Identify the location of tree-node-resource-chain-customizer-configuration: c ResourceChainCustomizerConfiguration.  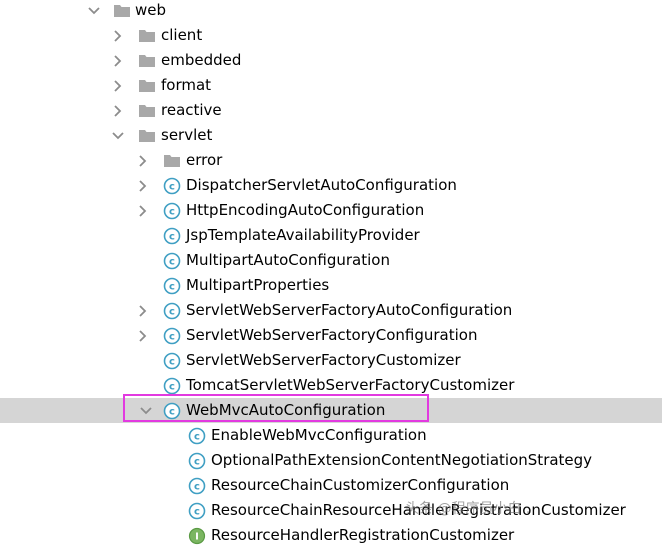
(331, 485).